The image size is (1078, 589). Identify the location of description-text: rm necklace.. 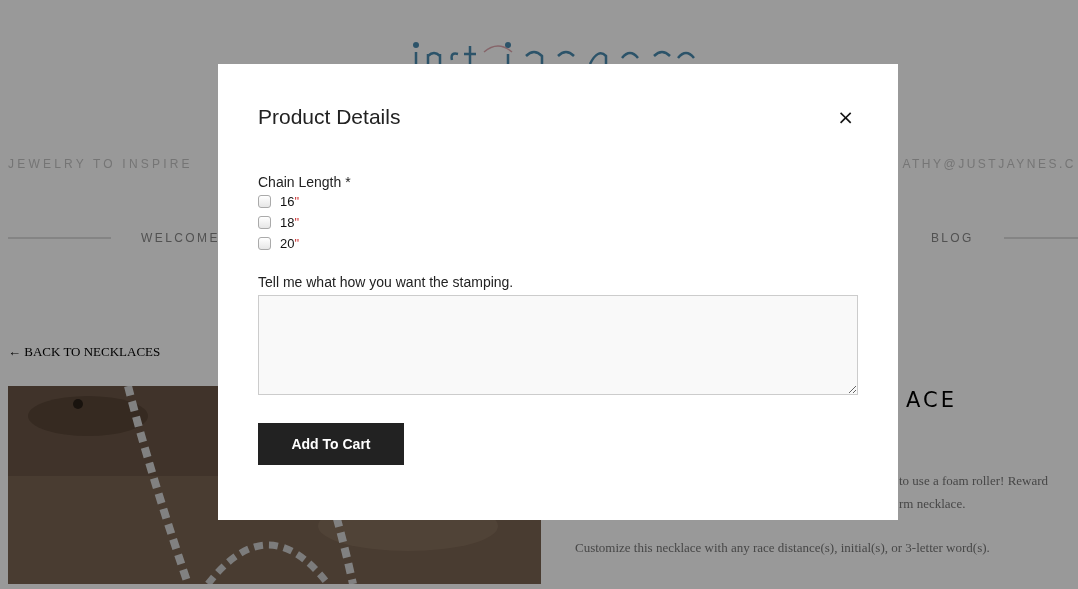
(932, 504).